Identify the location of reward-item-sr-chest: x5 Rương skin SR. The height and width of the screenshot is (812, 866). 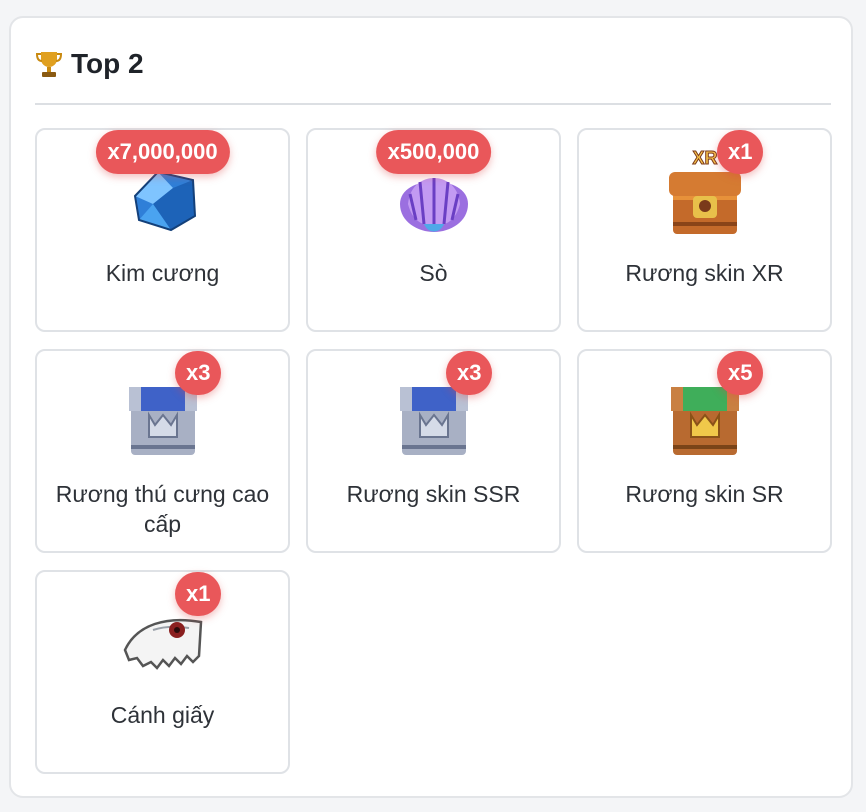
(704, 451).